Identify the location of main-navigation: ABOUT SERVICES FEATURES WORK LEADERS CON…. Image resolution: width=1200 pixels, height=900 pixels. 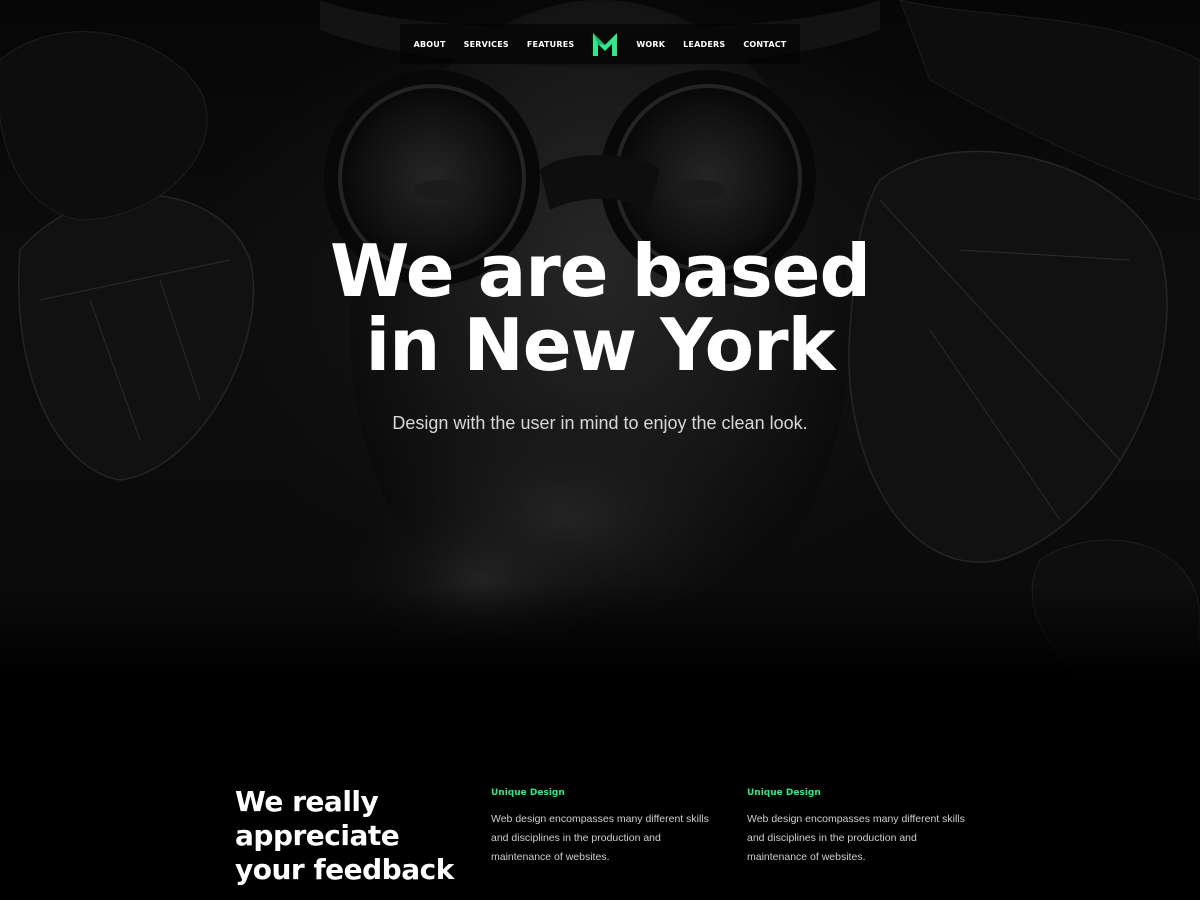
(600, 44).